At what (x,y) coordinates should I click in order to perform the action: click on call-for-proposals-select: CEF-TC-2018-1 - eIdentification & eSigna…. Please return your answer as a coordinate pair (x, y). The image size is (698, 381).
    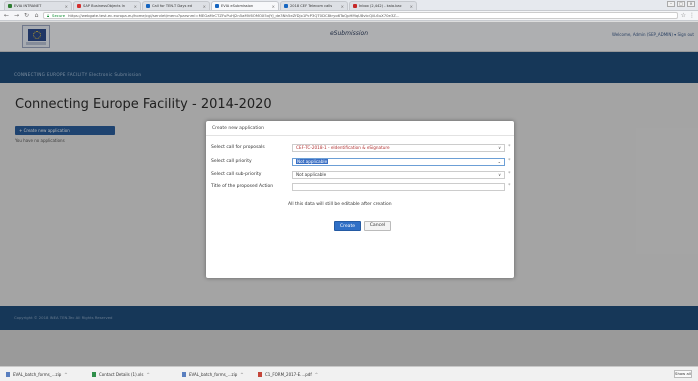
    Looking at the image, I should click on (398, 148).